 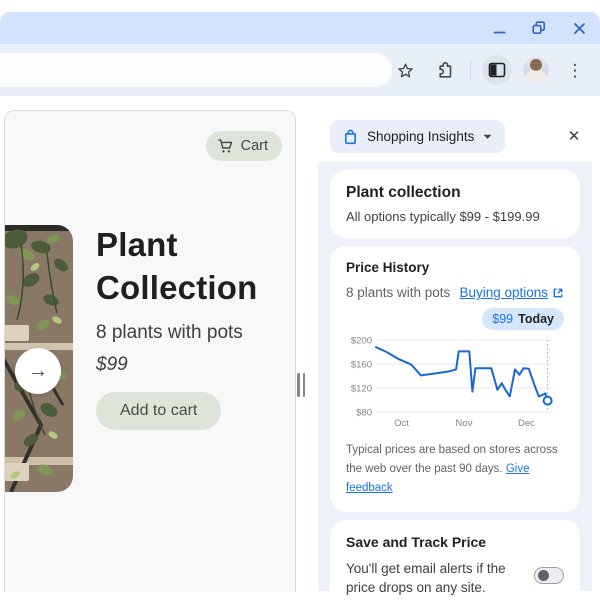 What do you see at coordinates (452, 382) in the screenshot?
I see `line-chart-svg: $200 $160 $120 $80 Oct Nov Dec` at bounding box center [452, 382].